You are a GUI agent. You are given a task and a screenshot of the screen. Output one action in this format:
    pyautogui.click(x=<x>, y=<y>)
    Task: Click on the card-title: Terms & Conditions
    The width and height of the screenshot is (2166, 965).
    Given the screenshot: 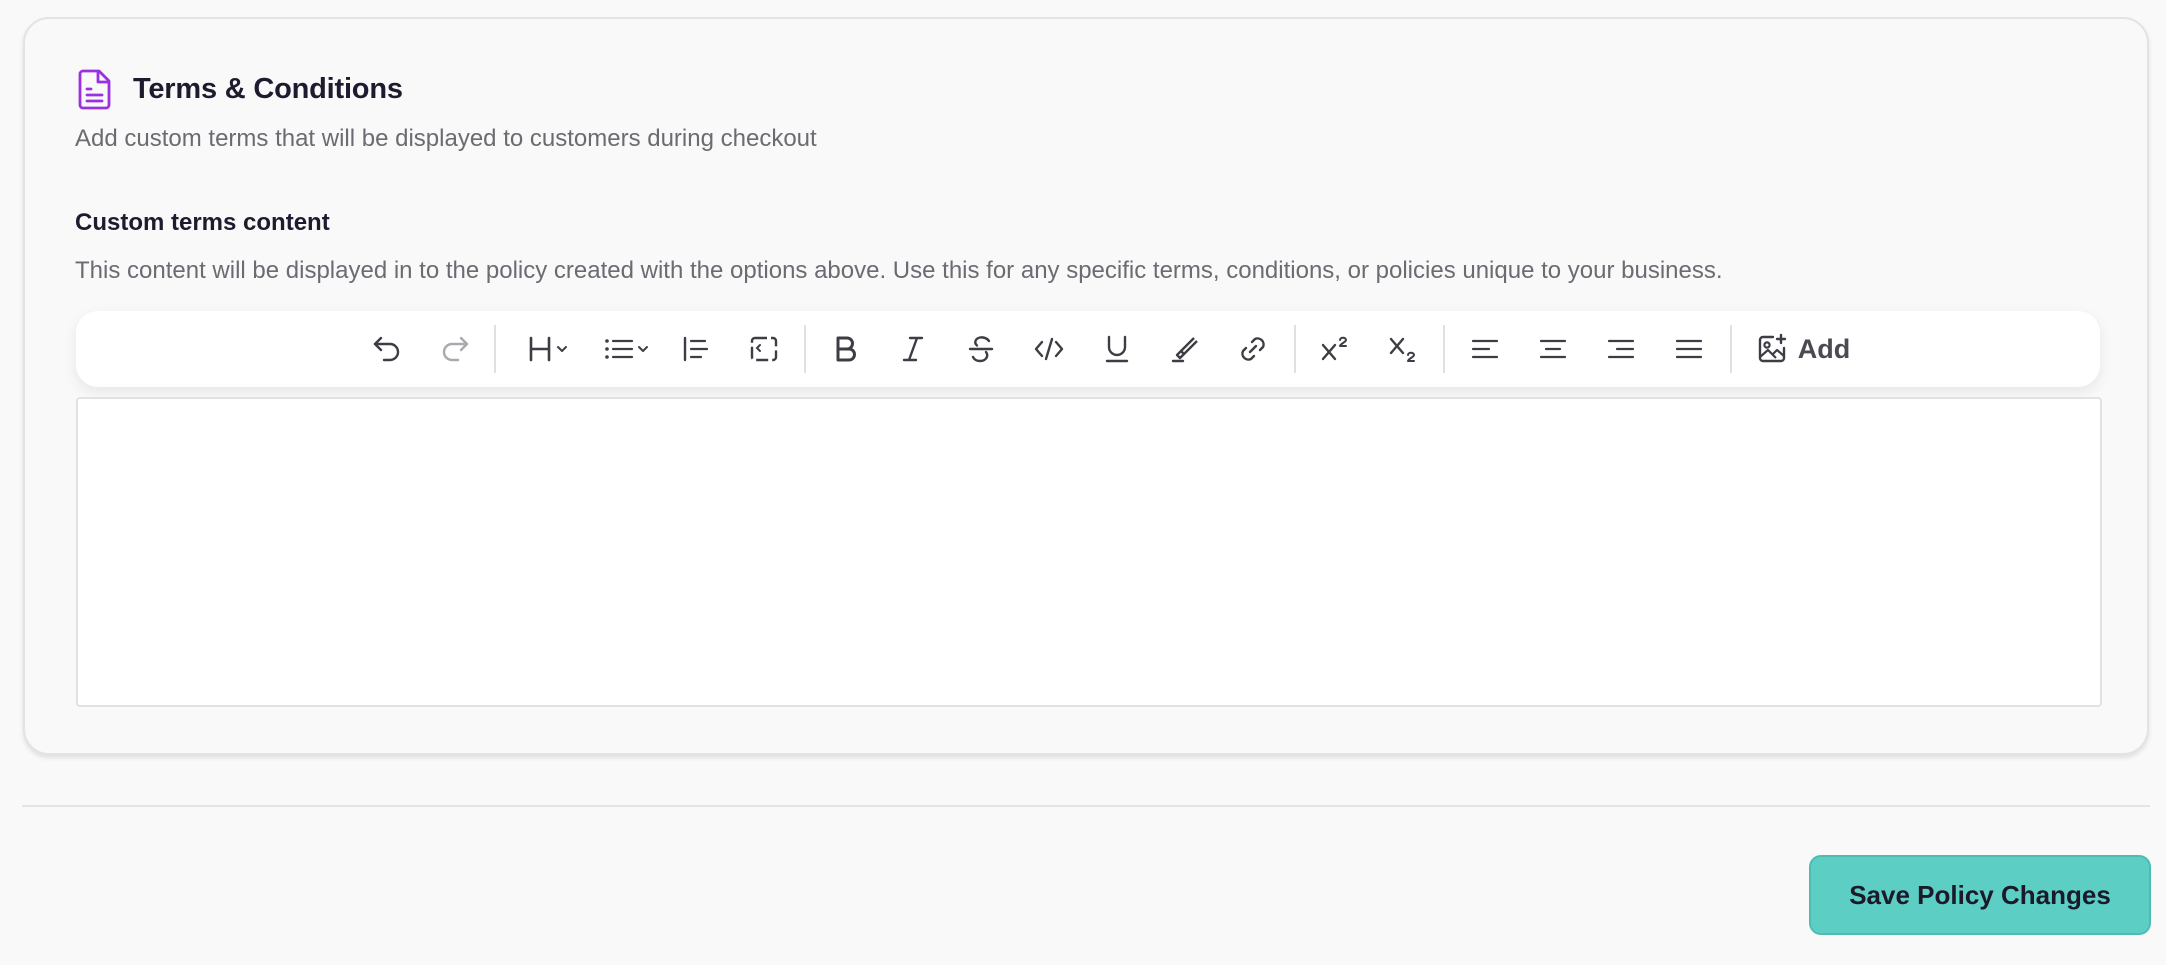 What is the action you would take?
    pyautogui.click(x=268, y=88)
    